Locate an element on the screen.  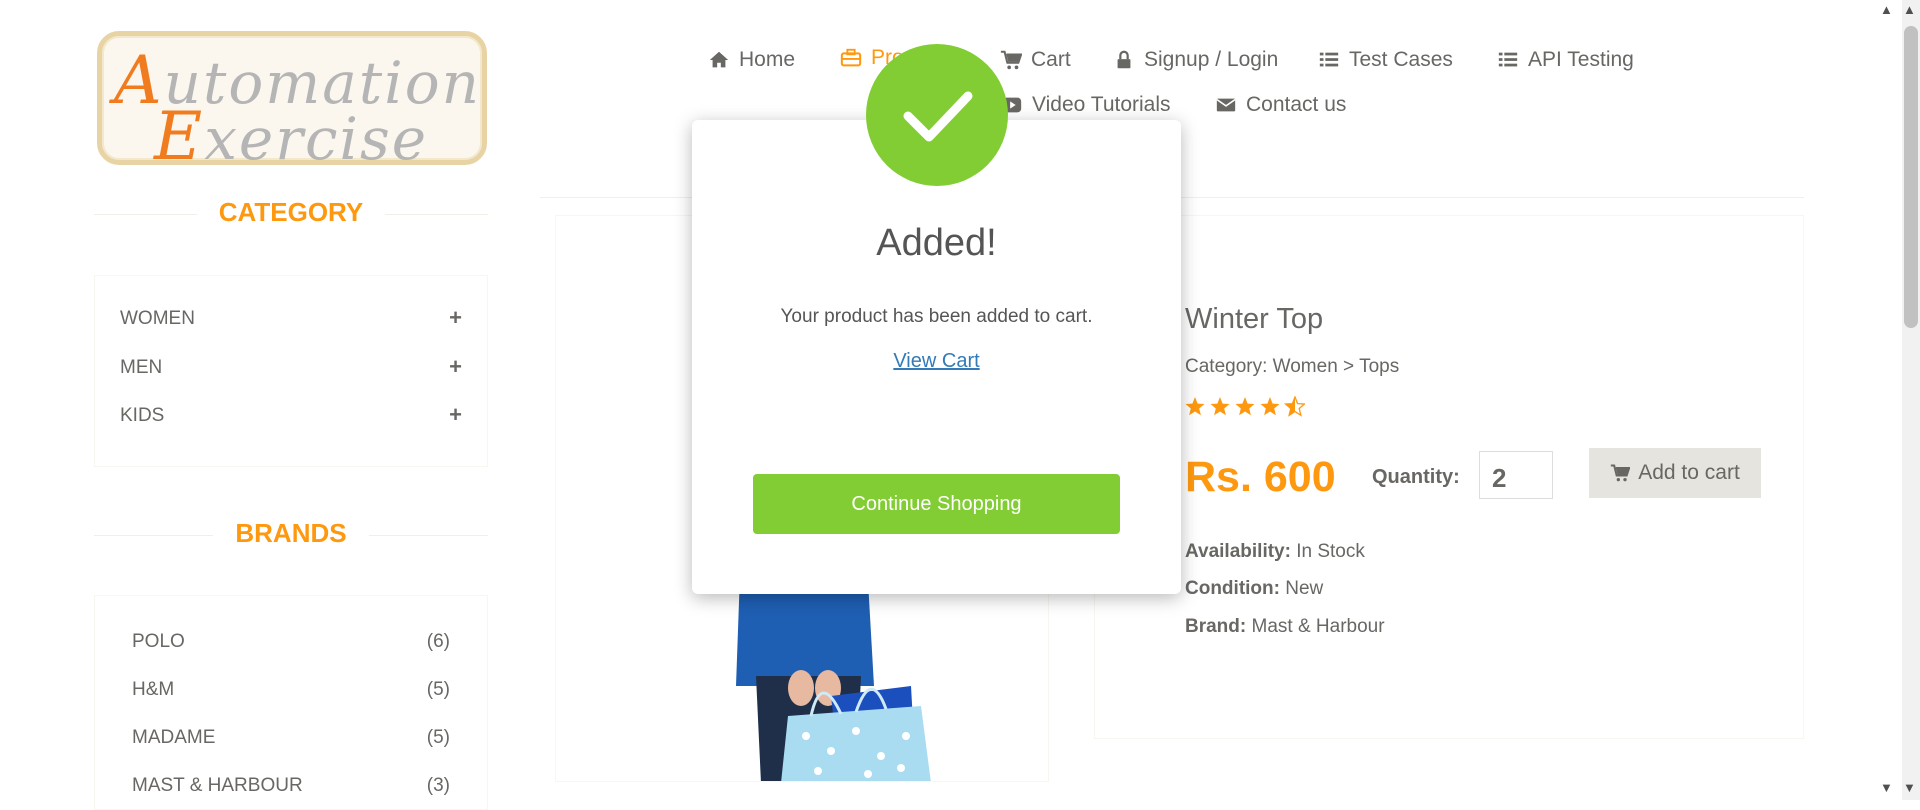
nav-test-cases: Test Cases is located at coordinates (1385, 60).